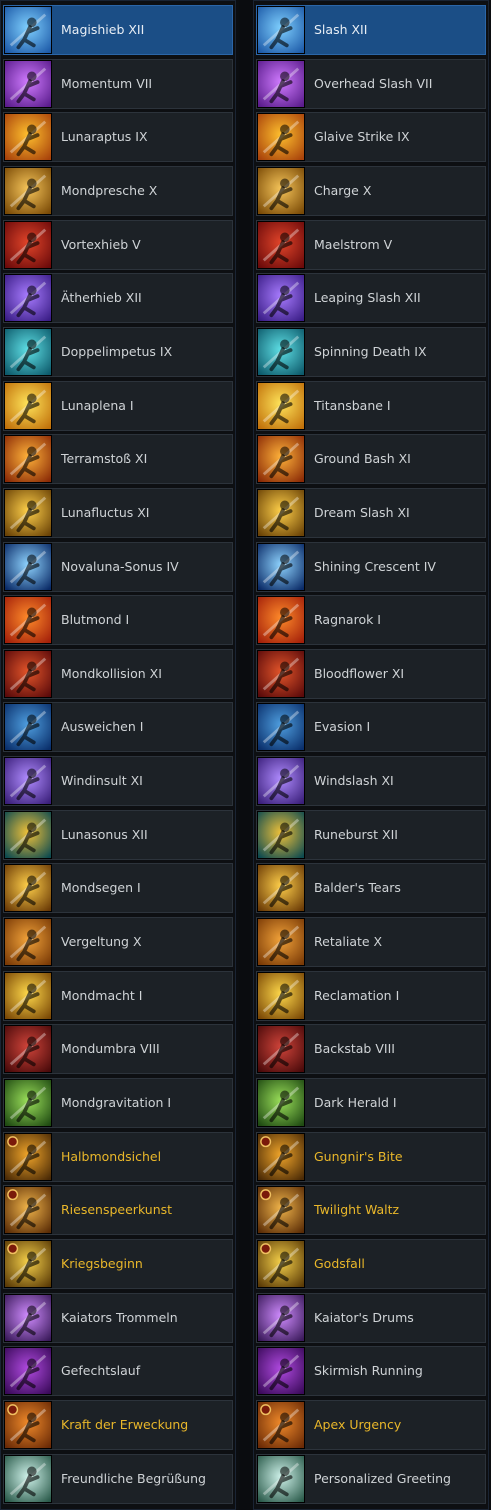 This screenshot has height=1510, width=491. Describe the element at coordinates (118, 1049) in the screenshot. I see `skill-row: Mondumbra VIII` at that location.